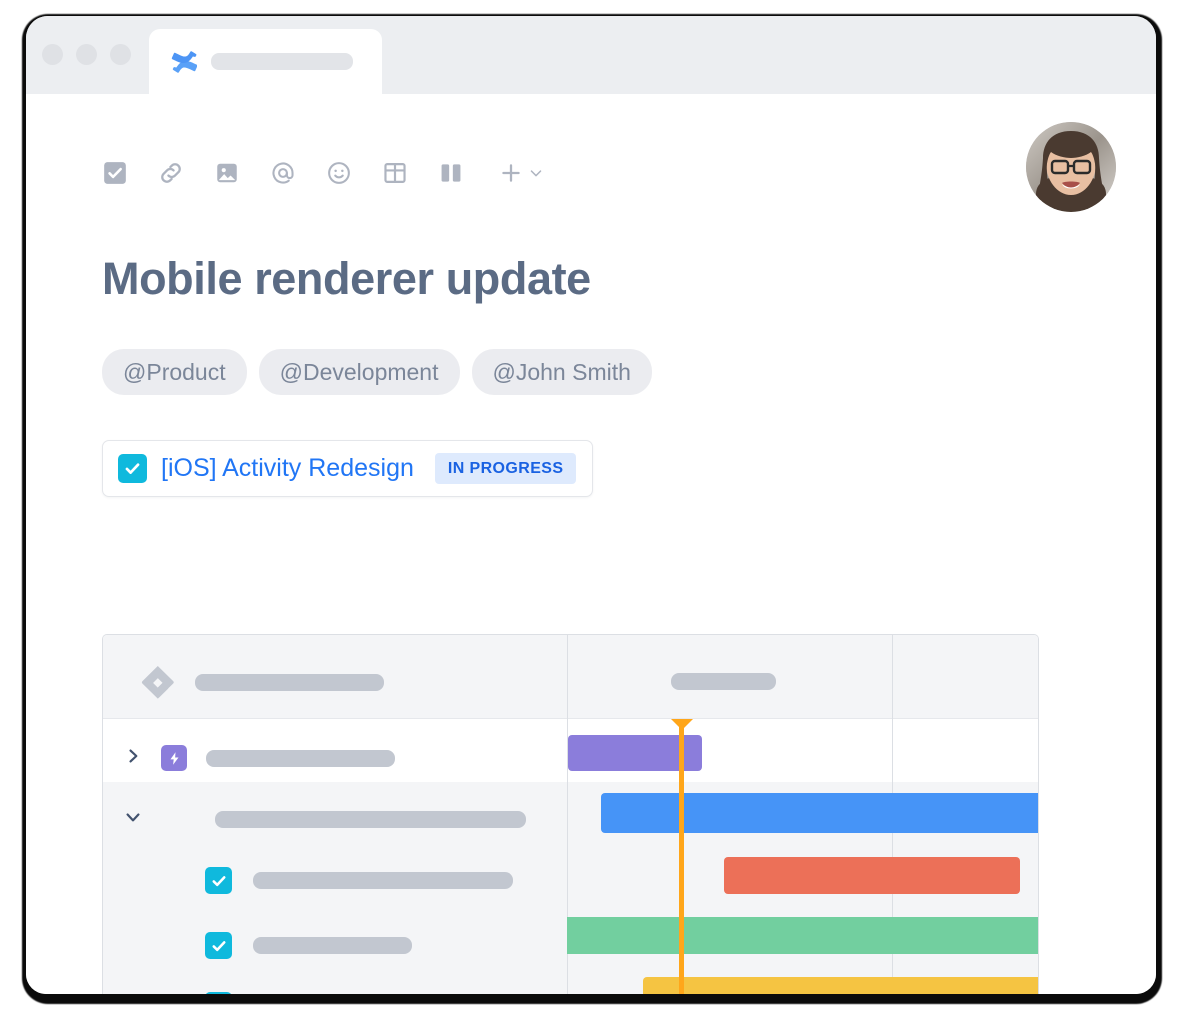 Image resolution: width=1184 pixels, height=1014 pixels. I want to click on mention-chip-john-smith: @John Smith, so click(561, 372).